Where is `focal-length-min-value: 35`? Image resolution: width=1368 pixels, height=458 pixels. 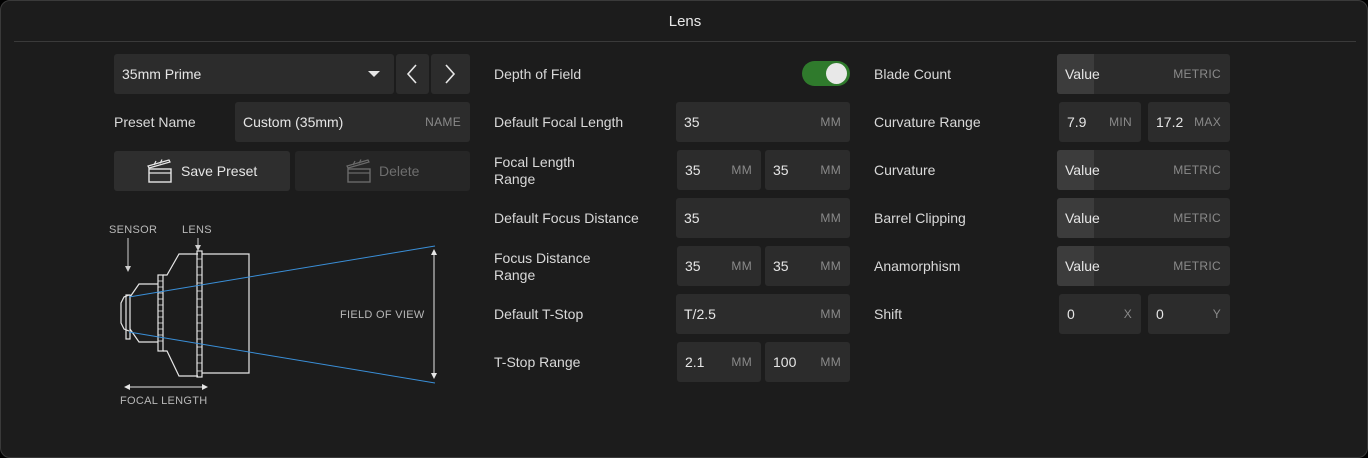
focal-length-min-value: 35 is located at coordinates (693, 170).